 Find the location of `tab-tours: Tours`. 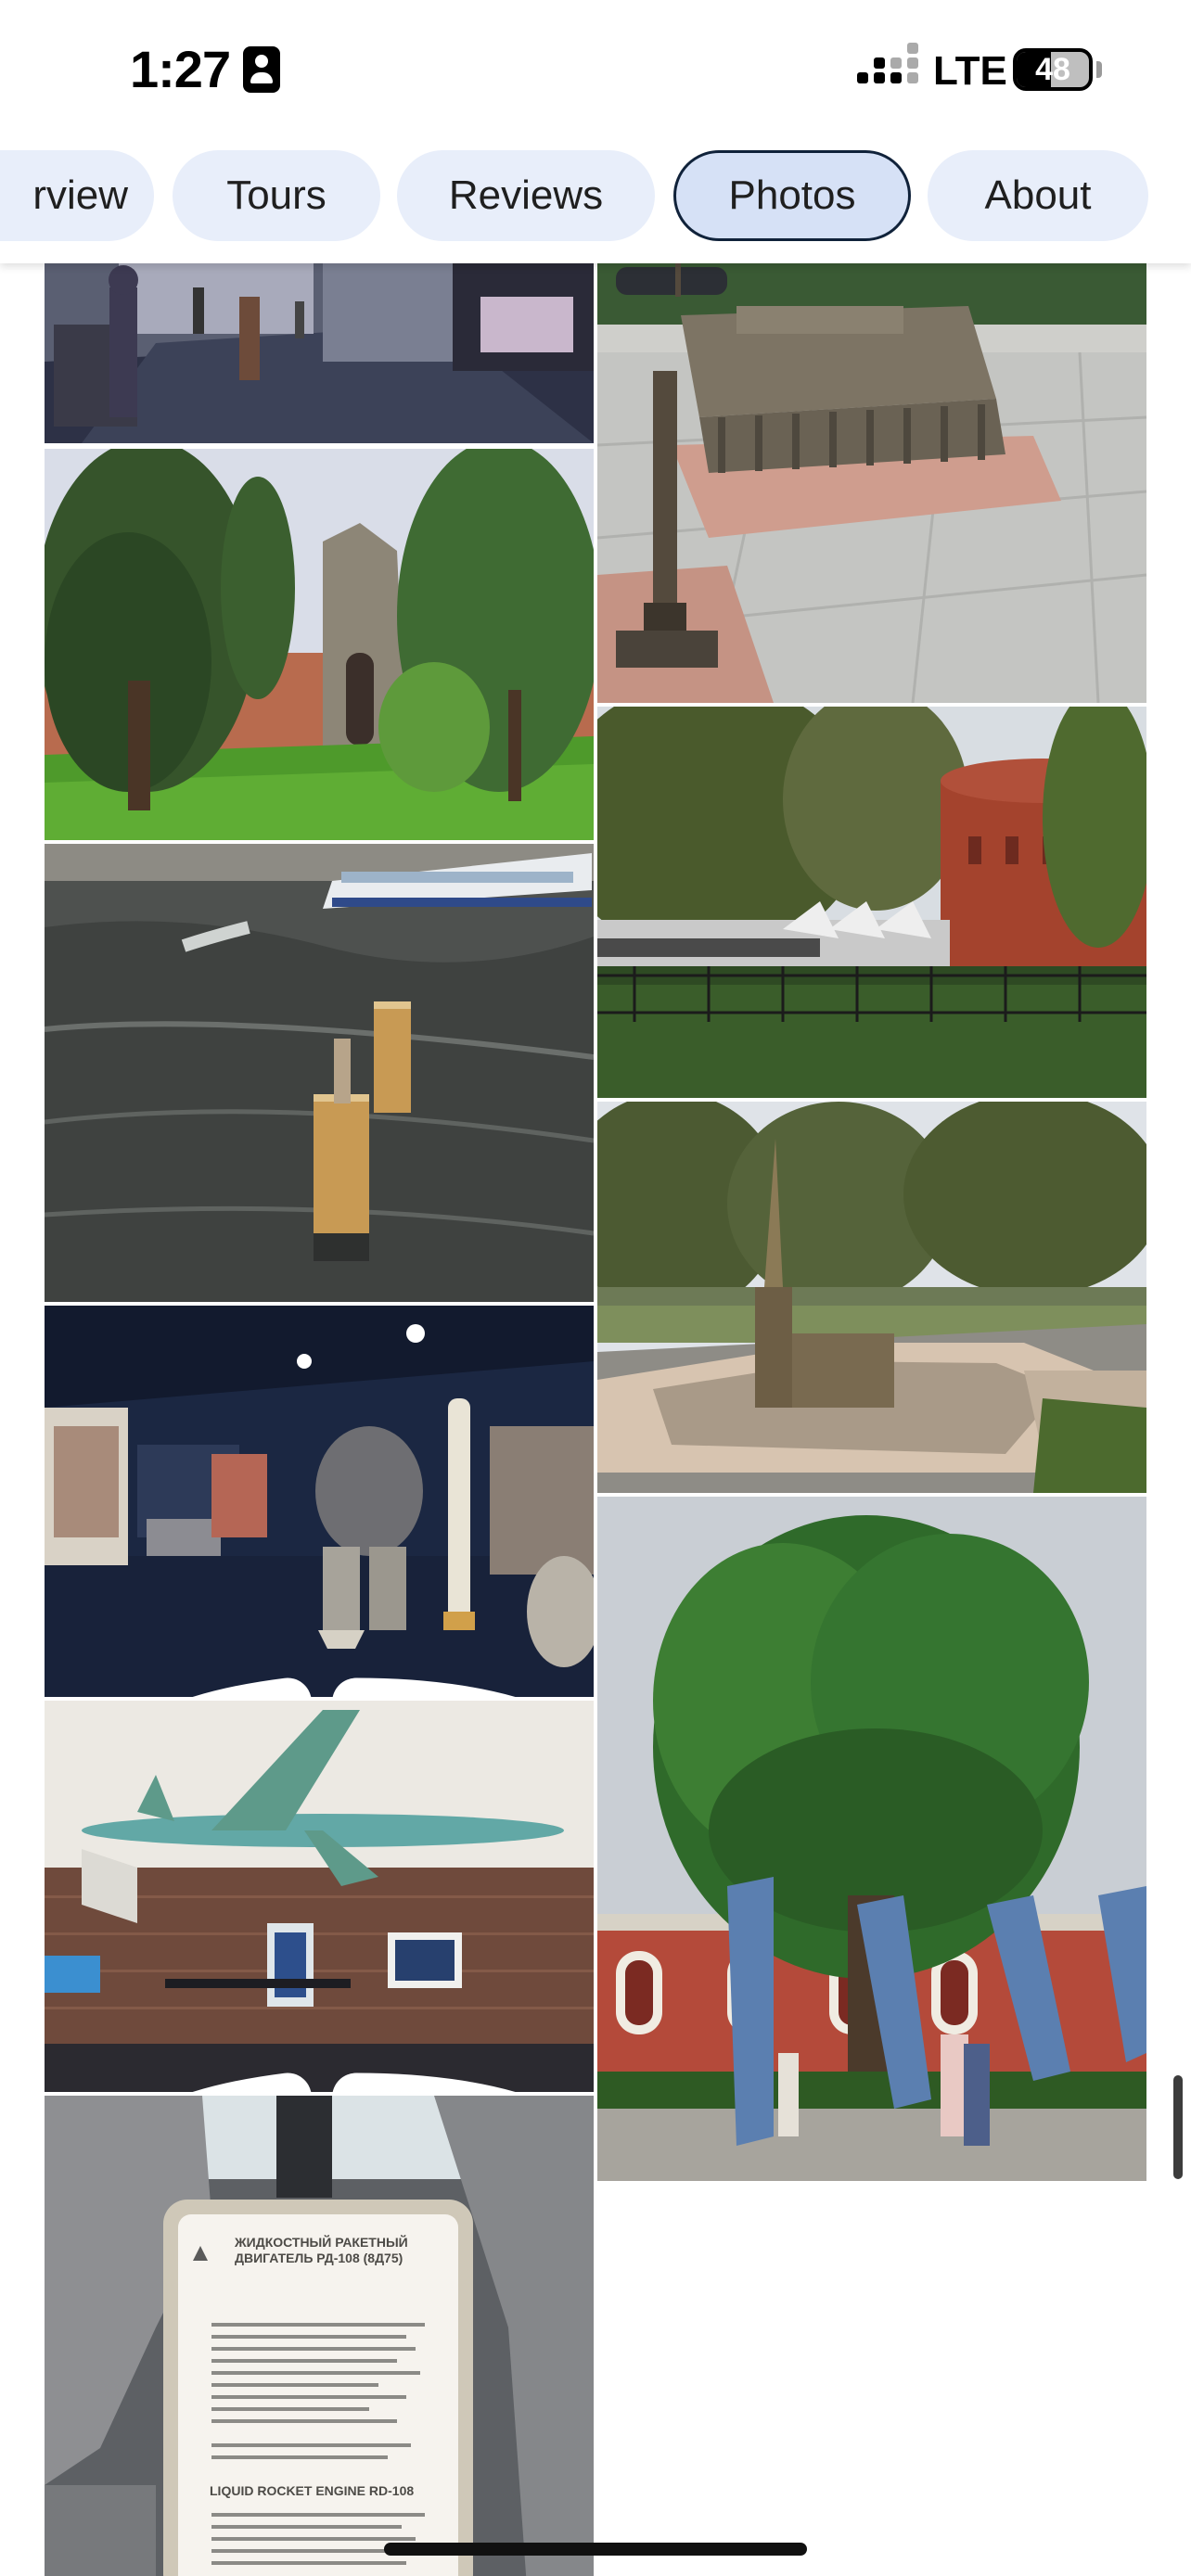

tab-tours: Tours is located at coordinates (276, 196).